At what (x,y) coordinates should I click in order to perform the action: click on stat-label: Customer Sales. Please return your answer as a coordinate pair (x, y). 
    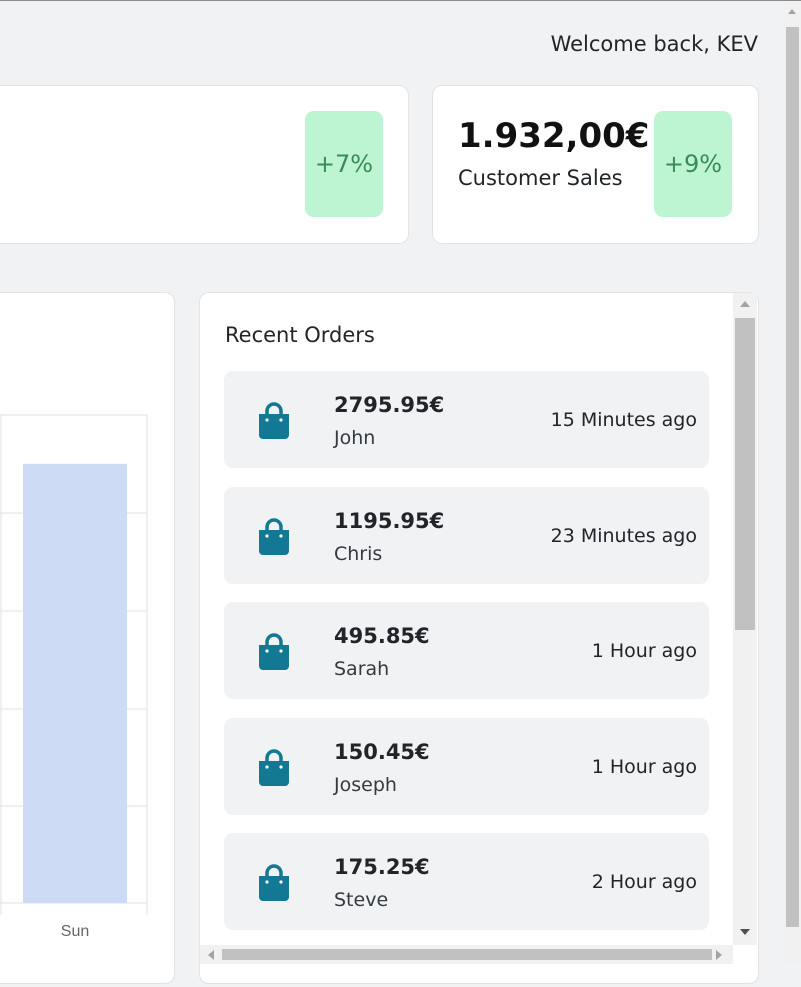
    Looking at the image, I should click on (540, 178).